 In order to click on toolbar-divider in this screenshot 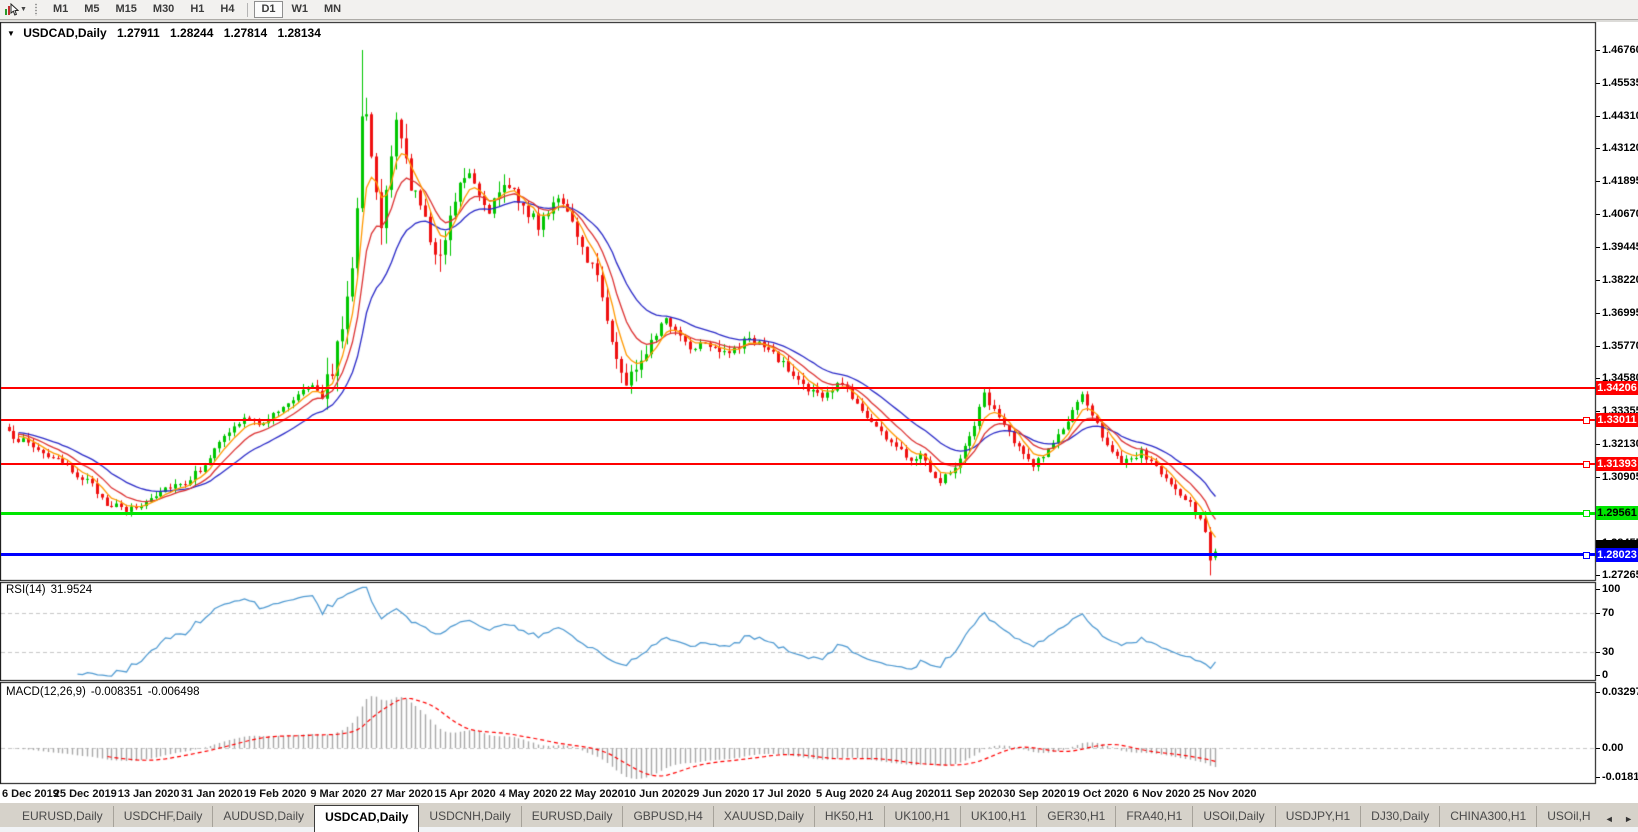, I will do `click(248, 9)`.